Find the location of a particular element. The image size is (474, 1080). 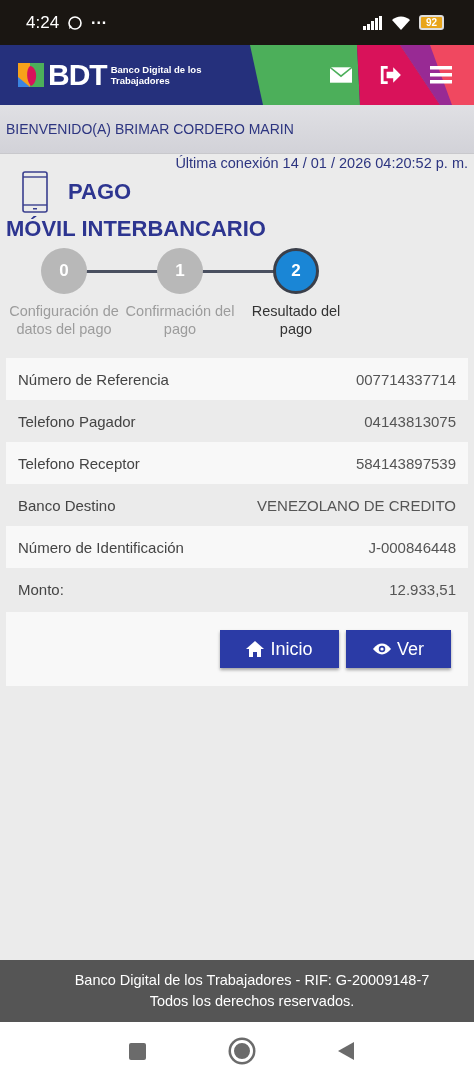

eye-icon is located at coordinates (382, 649).